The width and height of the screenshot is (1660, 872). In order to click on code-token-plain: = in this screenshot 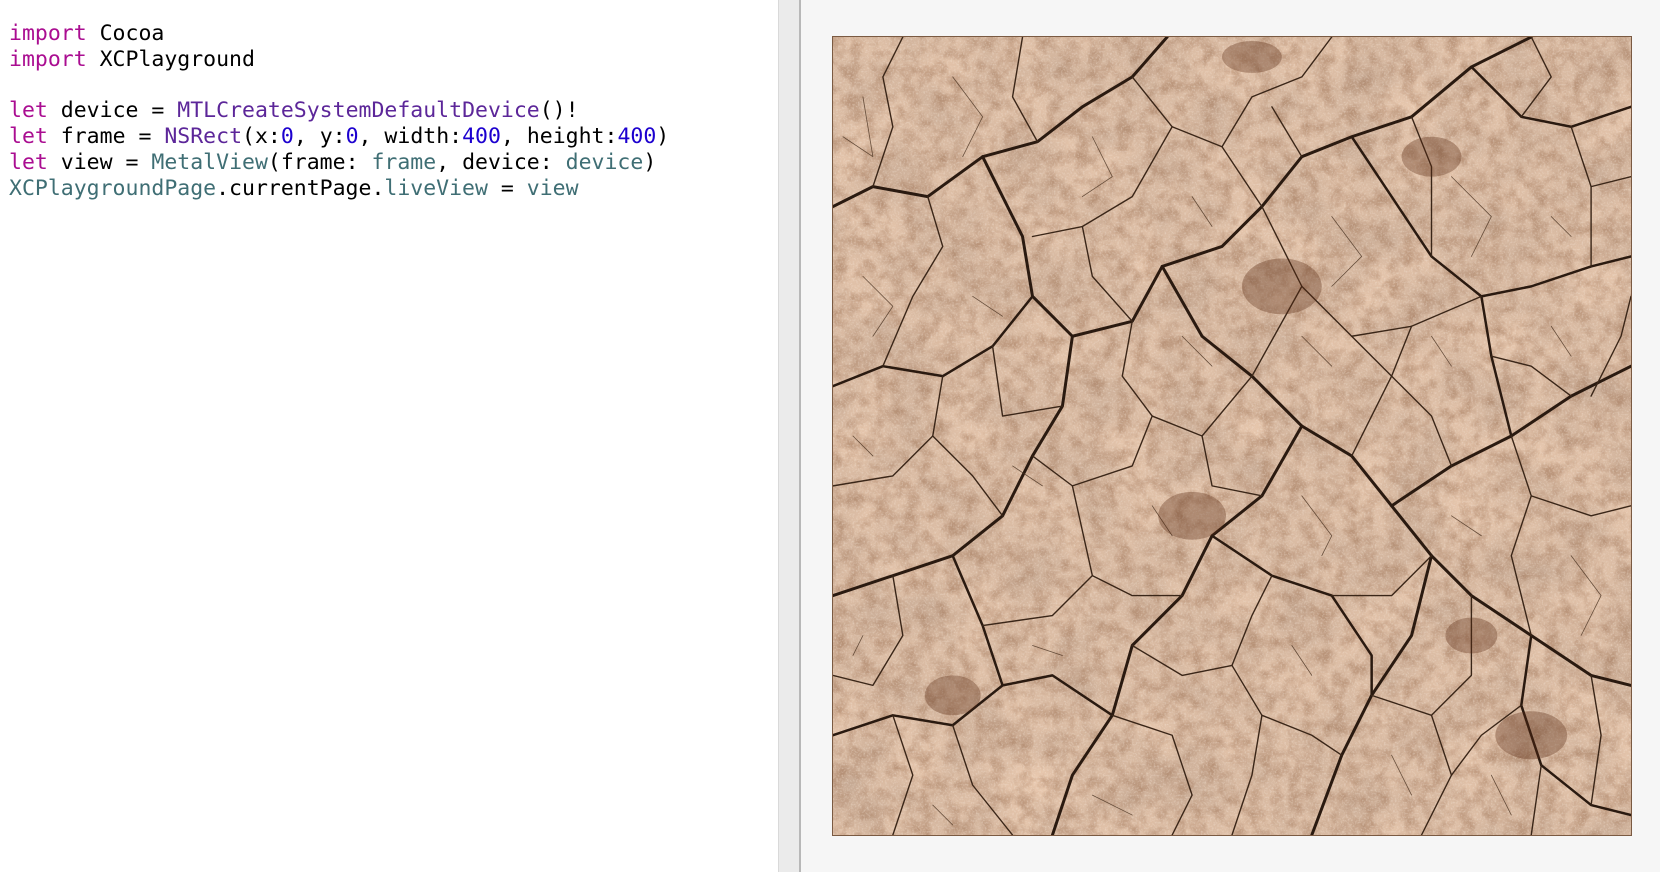, I will do `click(507, 188)`.